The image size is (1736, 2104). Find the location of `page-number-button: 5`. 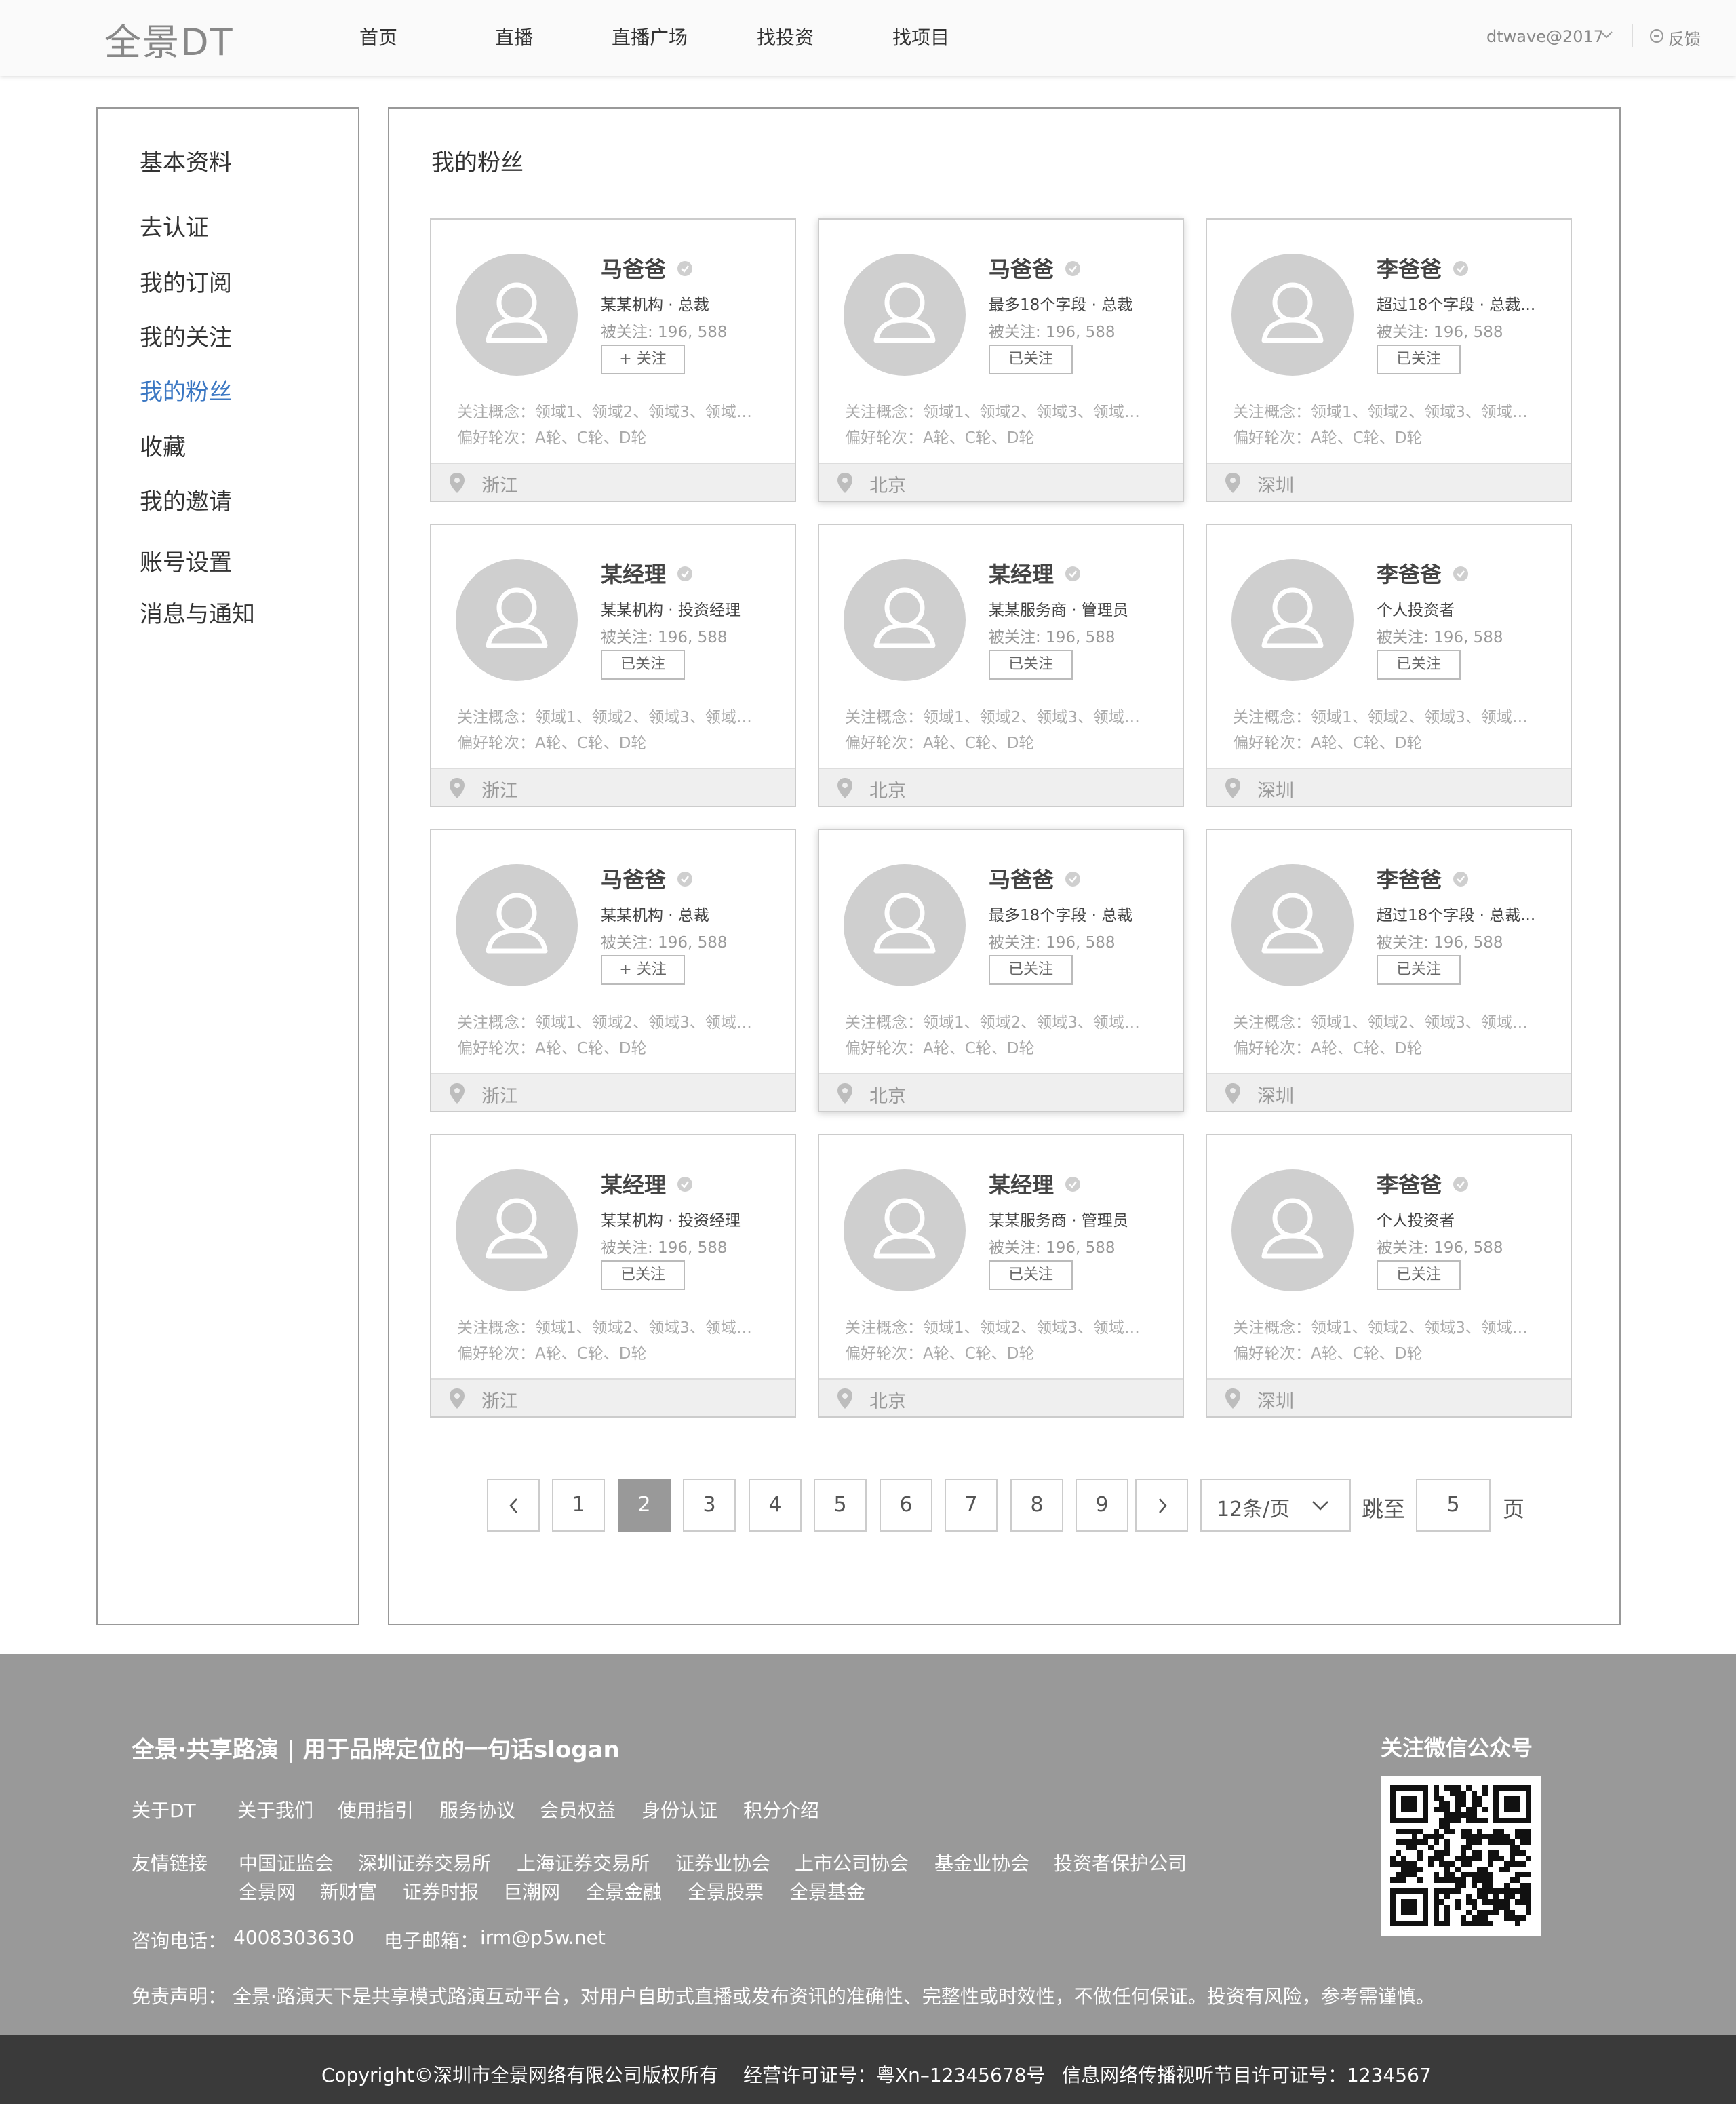

page-number-button: 5 is located at coordinates (840, 1505).